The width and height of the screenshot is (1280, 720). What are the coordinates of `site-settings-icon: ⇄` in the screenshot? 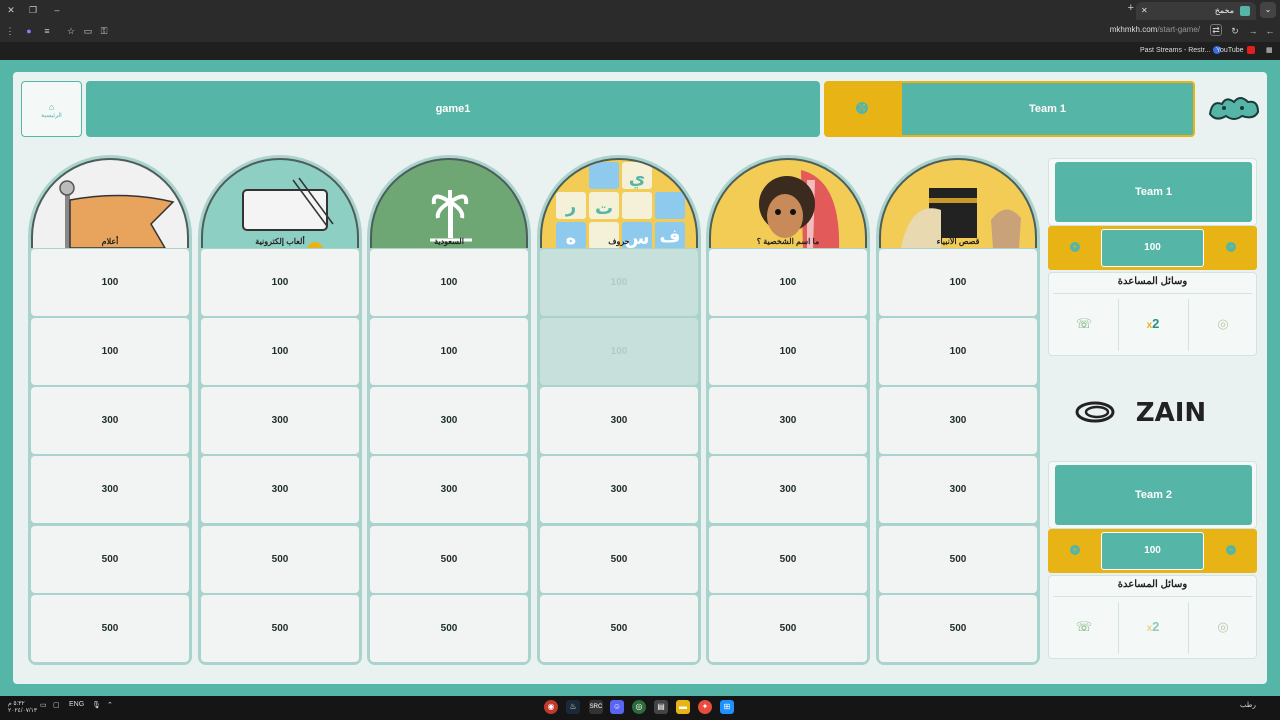 It's located at (1216, 30).